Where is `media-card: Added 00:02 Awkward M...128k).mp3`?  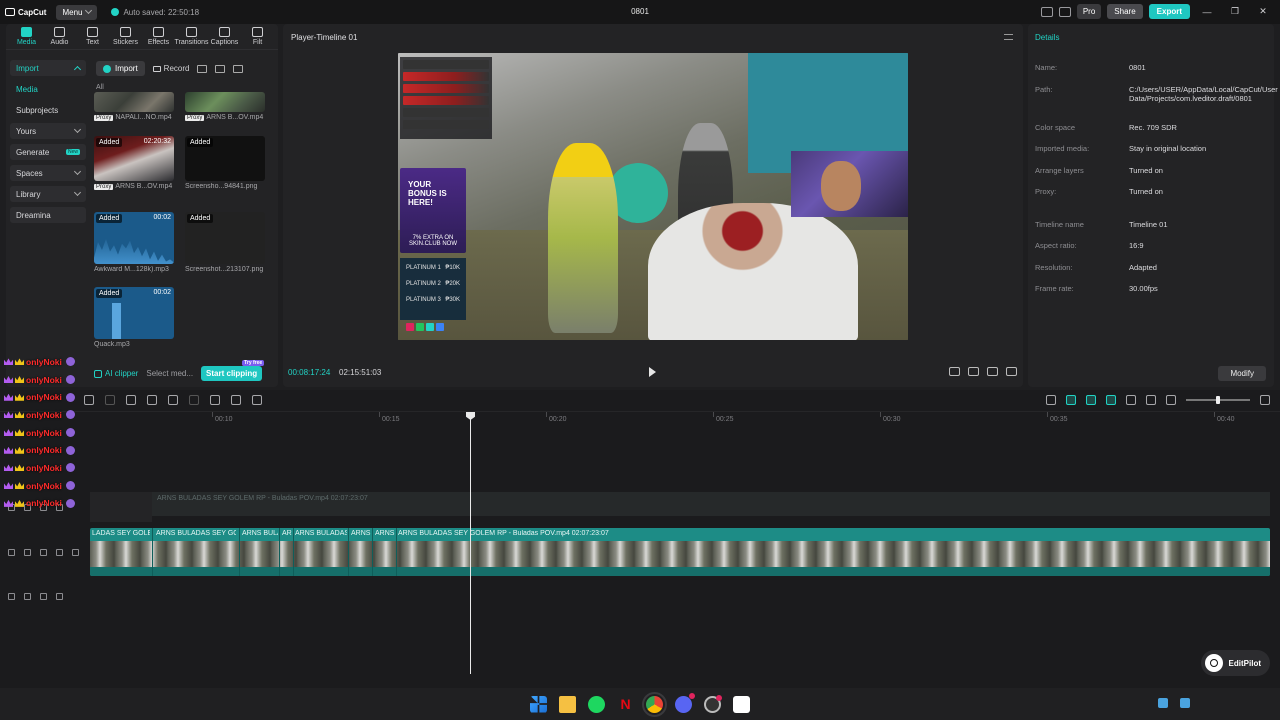
media-card: Added 00:02 Awkward M...128k).mp3 is located at coordinates (134, 242).